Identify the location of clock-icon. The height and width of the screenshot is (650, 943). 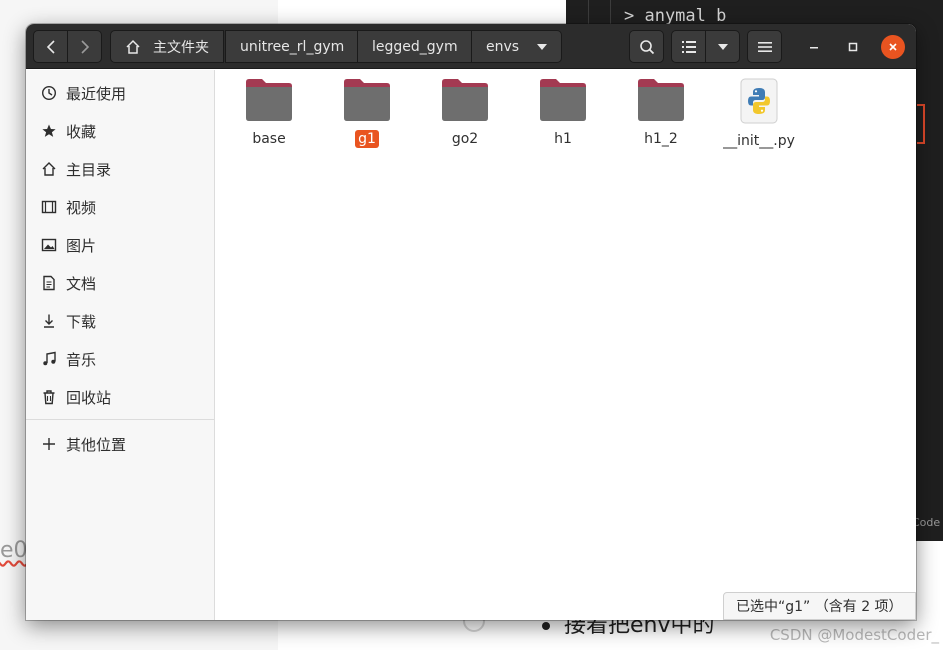
(49, 93).